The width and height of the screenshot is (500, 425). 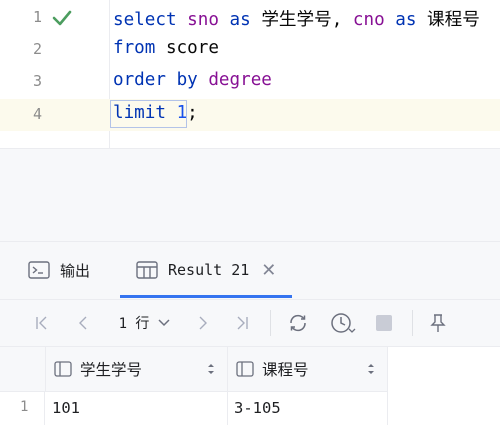 I want to click on pin-icon, so click(x=438, y=323).